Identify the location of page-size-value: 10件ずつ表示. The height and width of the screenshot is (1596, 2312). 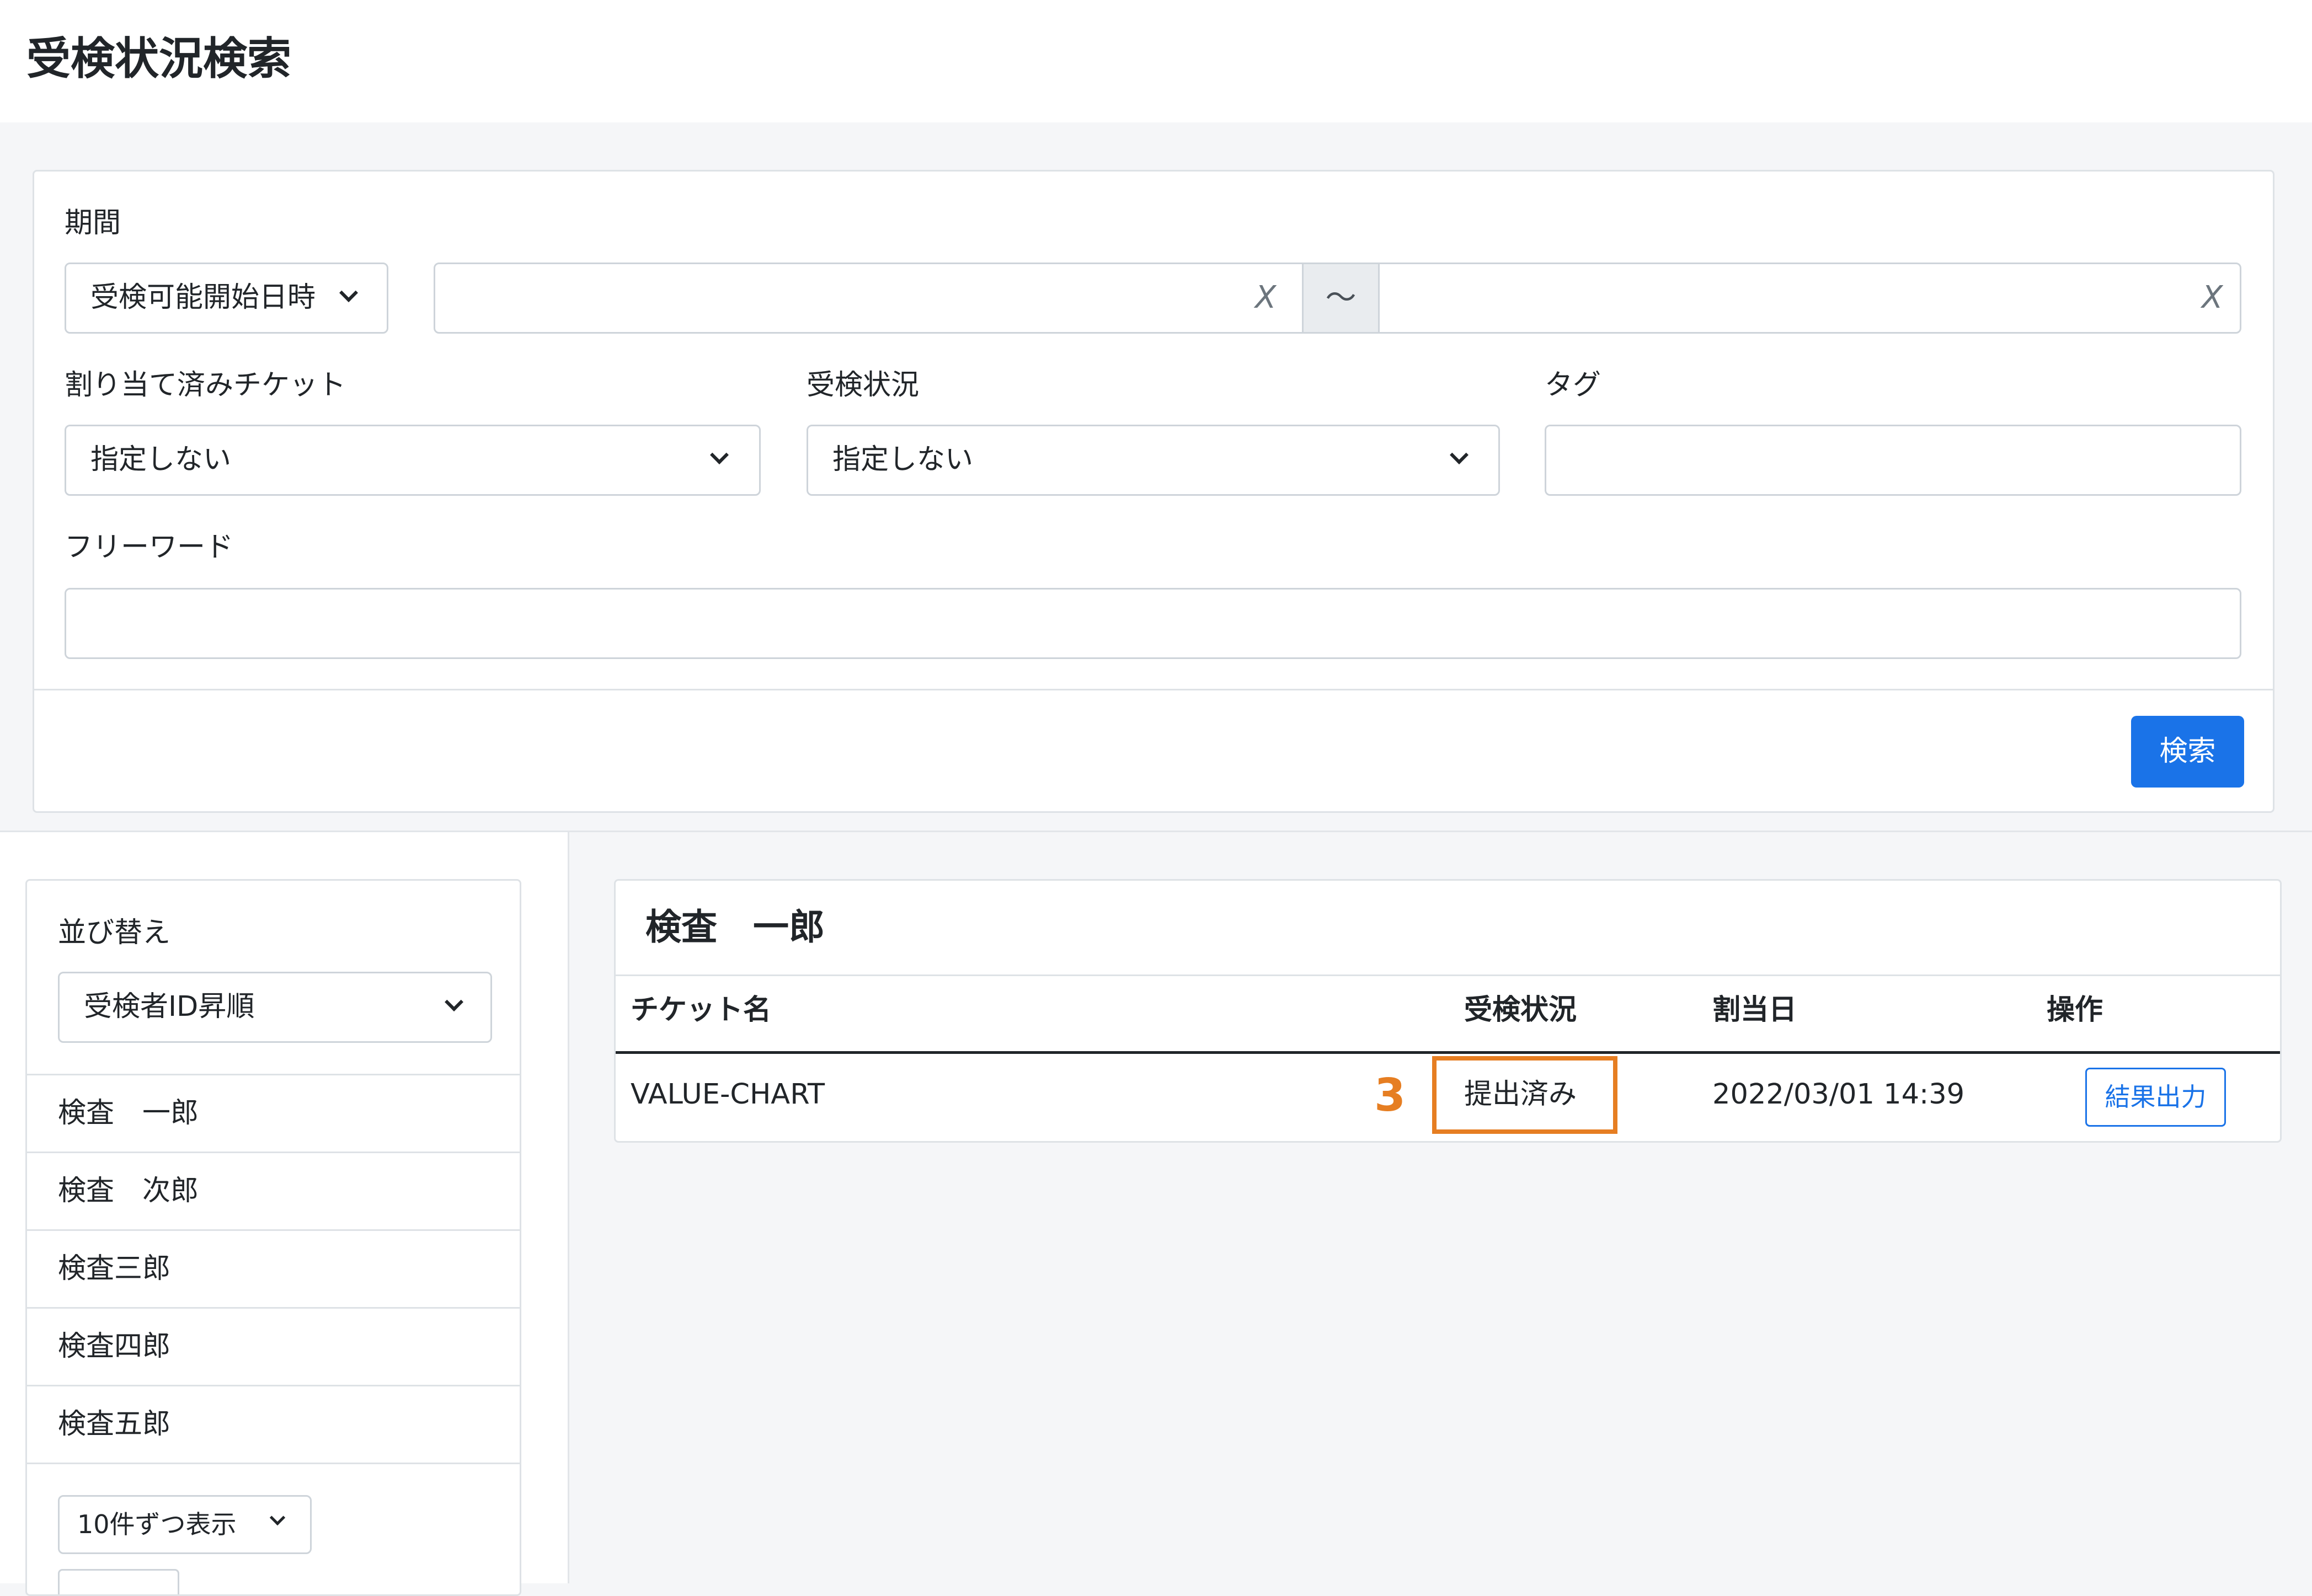
(157, 1524).